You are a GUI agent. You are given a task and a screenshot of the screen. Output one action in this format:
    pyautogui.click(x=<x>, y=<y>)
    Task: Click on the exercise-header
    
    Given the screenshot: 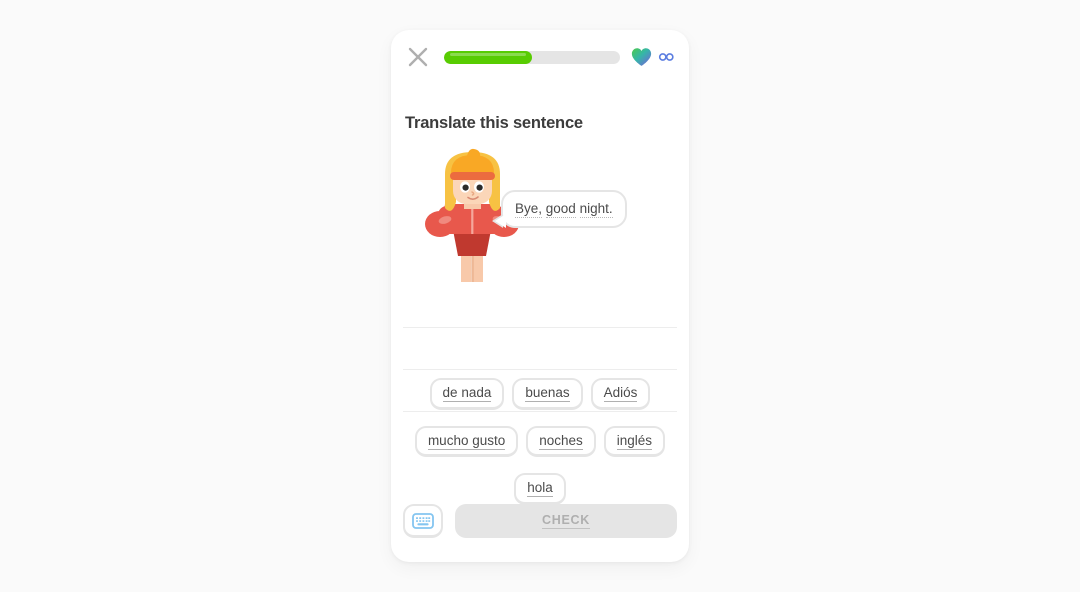 What is the action you would take?
    pyautogui.click(x=540, y=57)
    